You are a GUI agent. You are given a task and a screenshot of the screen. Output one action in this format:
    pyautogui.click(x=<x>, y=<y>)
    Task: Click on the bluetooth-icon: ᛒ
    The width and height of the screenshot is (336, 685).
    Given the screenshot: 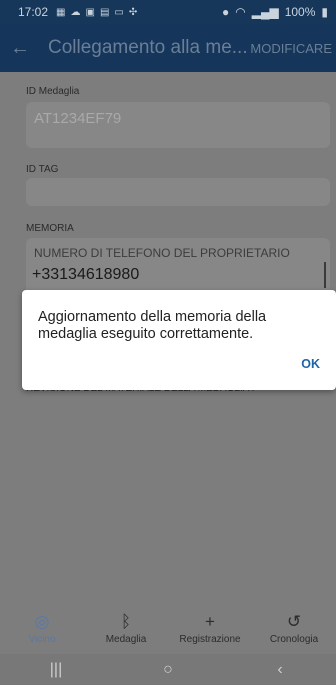 What is the action you would take?
    pyautogui.click(x=126, y=621)
    